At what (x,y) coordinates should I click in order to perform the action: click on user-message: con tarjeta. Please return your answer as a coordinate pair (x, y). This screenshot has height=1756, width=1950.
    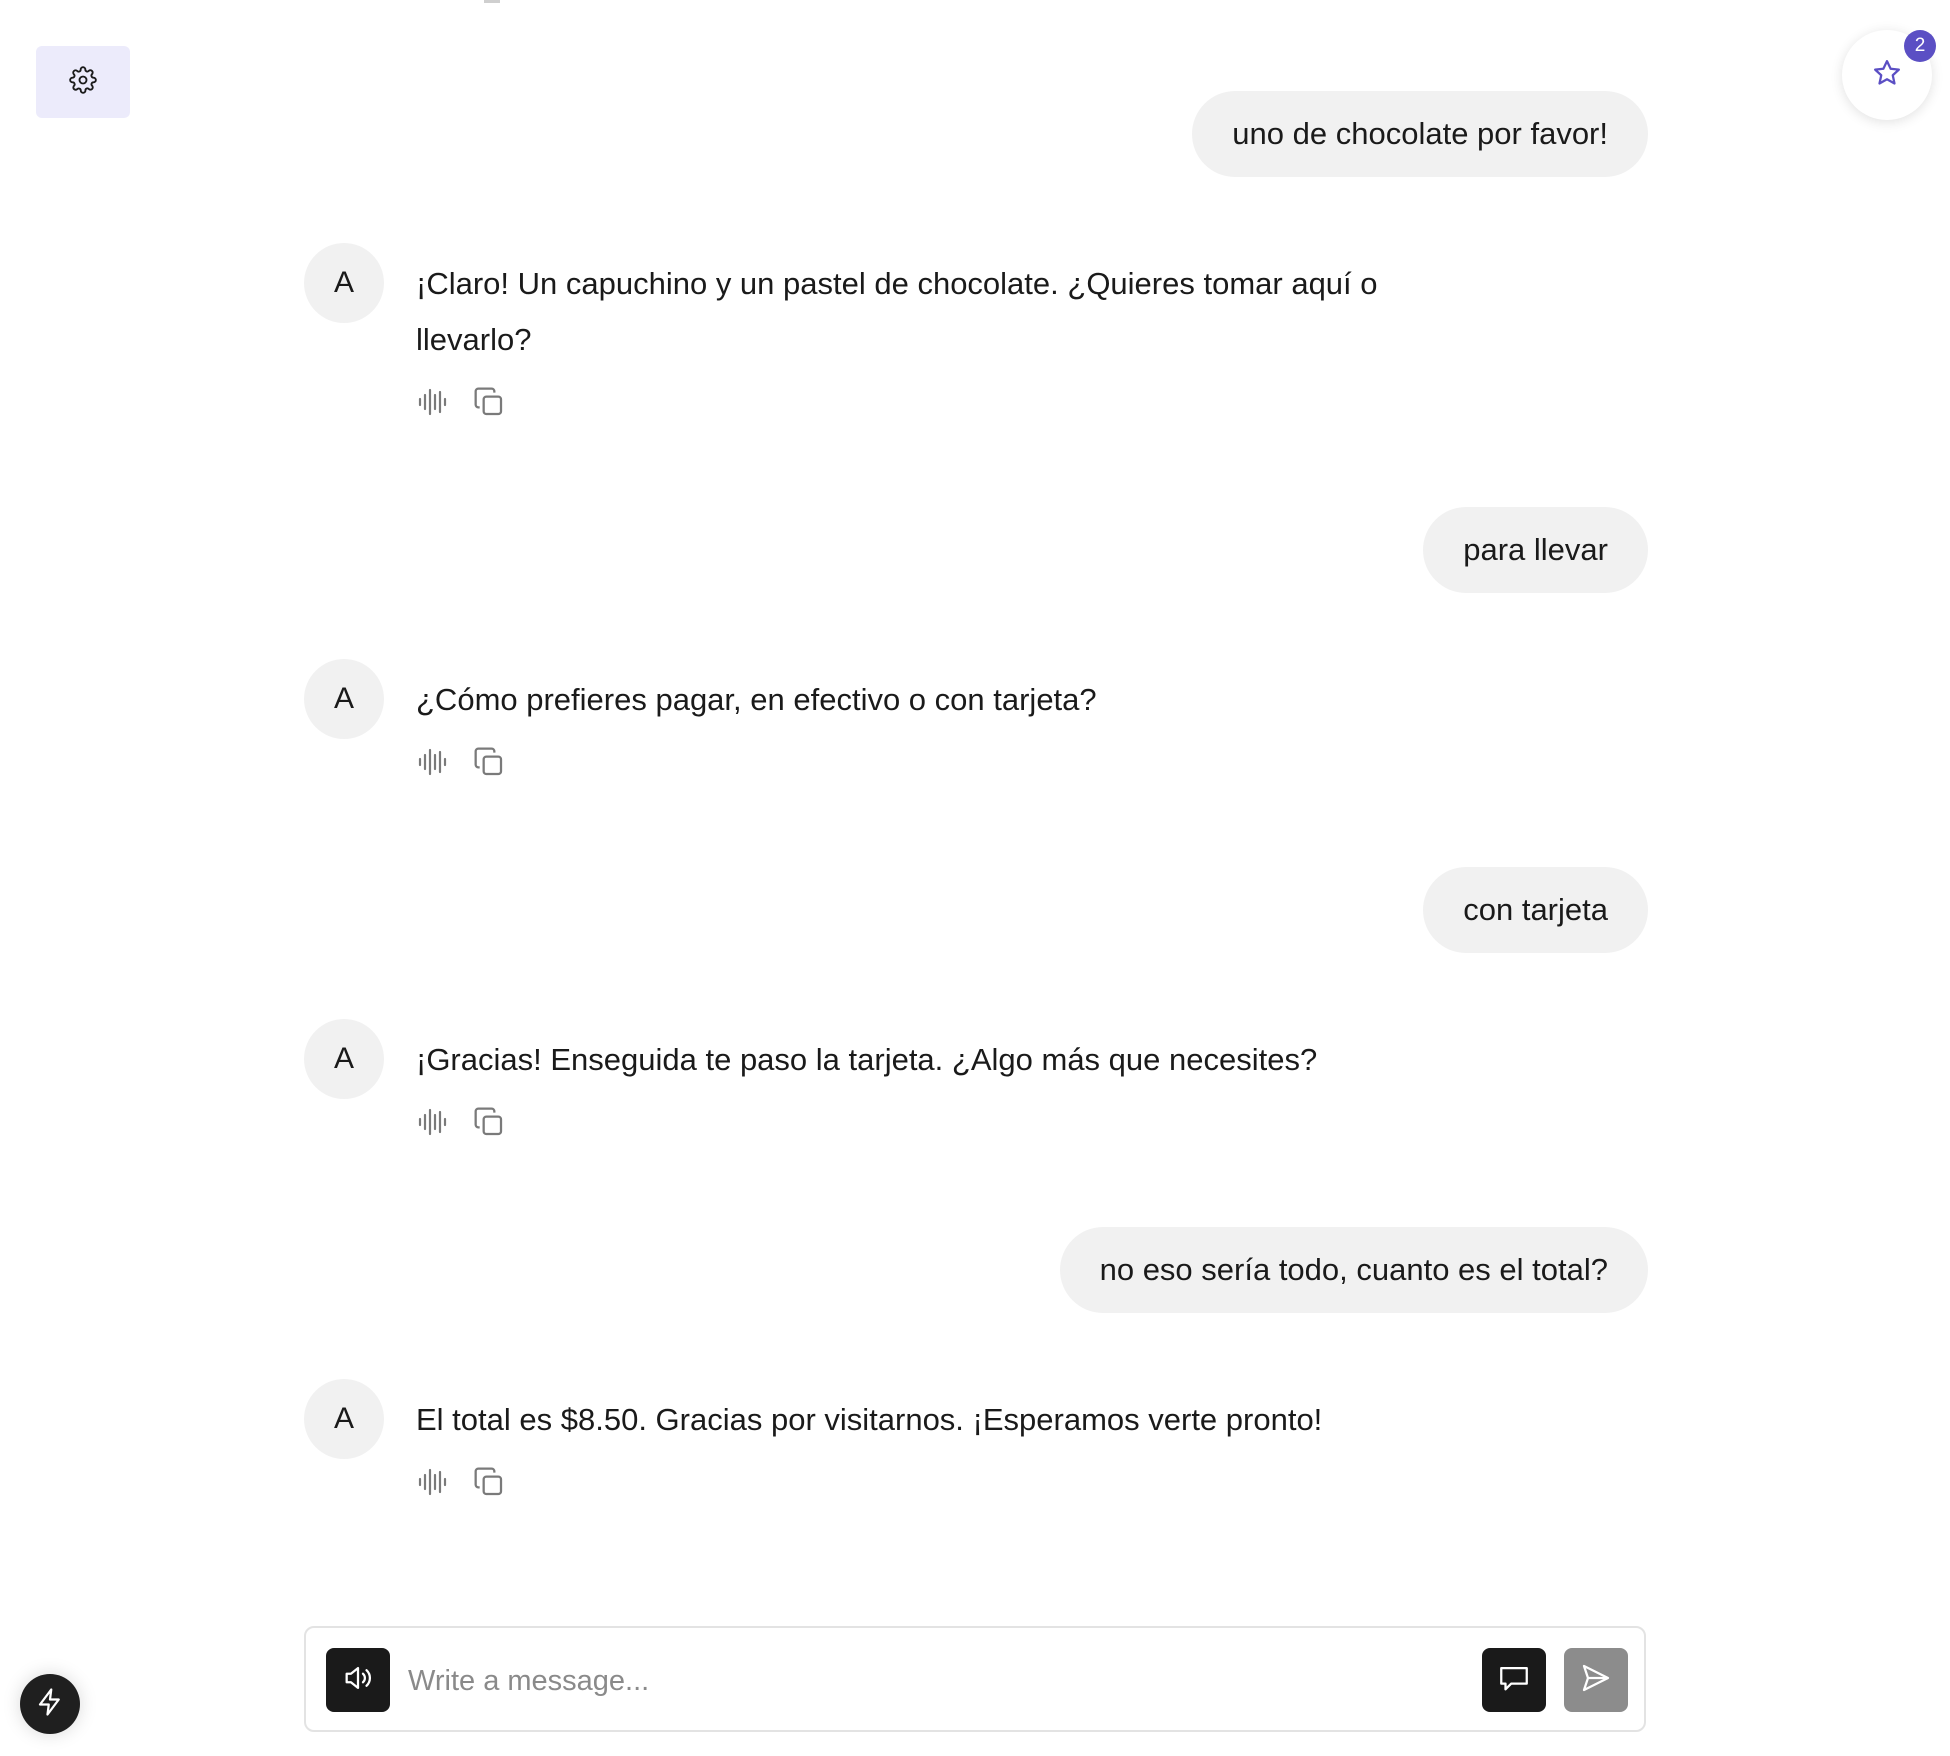
    Looking at the image, I should click on (1535, 910).